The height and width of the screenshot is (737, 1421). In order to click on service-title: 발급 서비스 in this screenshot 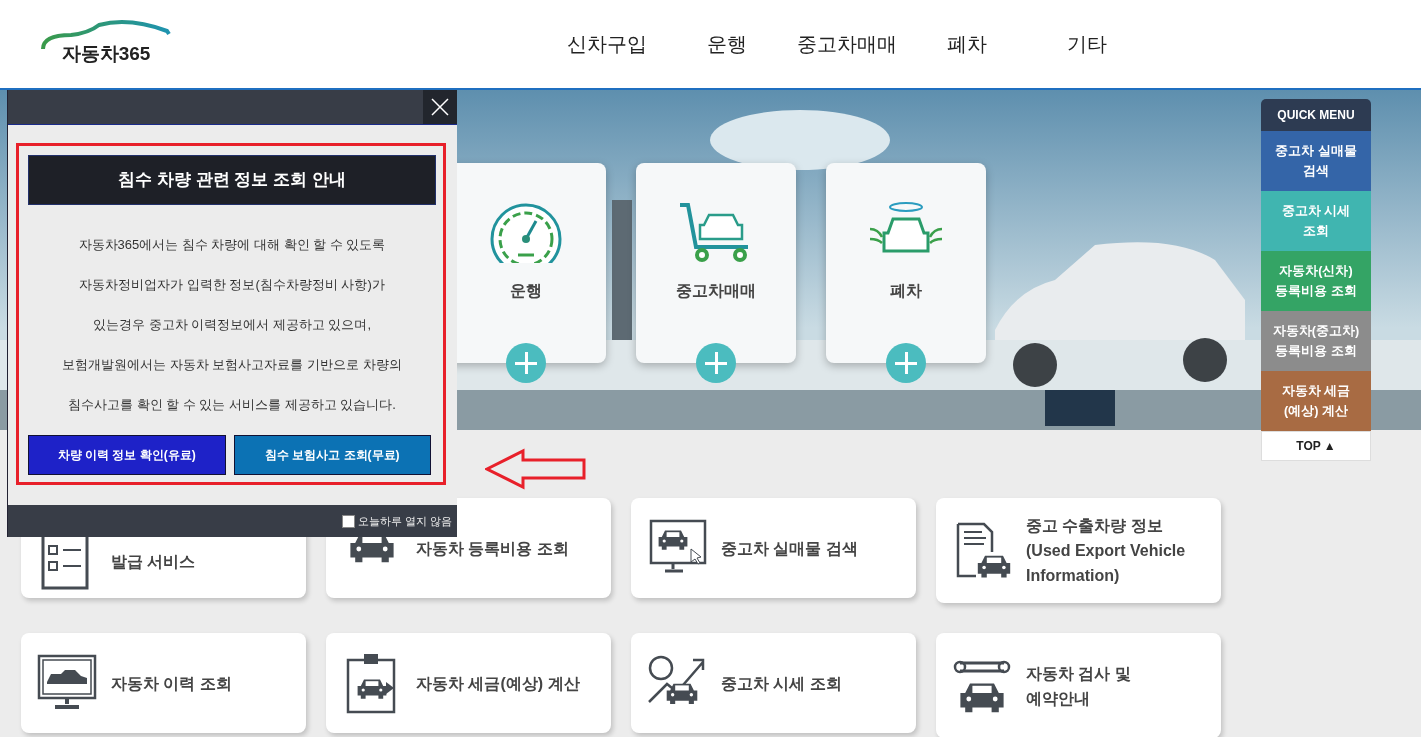, I will do `click(153, 561)`.